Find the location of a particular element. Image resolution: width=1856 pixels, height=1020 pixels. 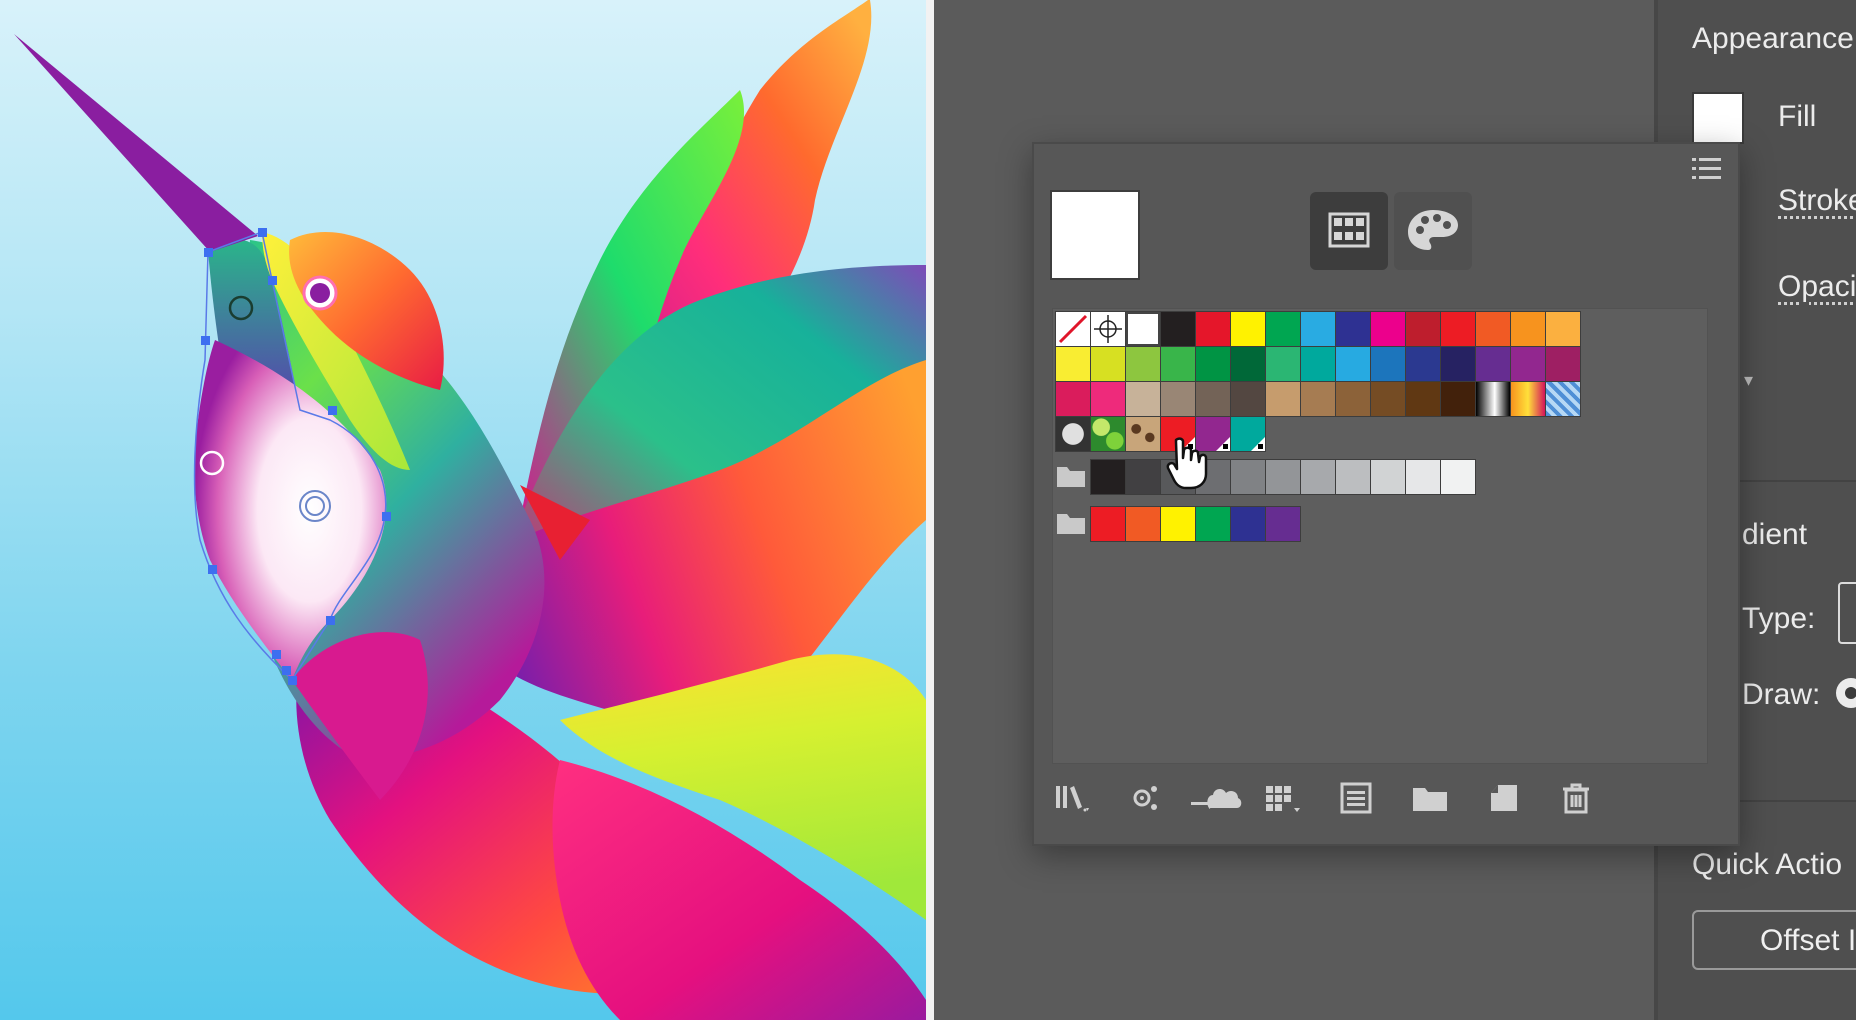

fill-color-chip is located at coordinates (1718, 118).